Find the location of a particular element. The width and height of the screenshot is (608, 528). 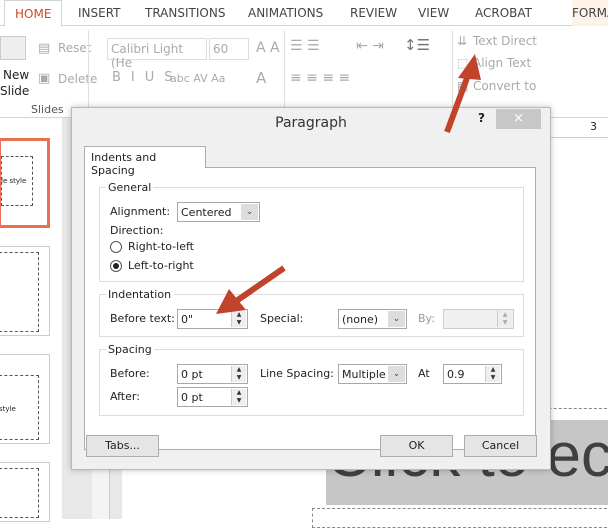

tab-indents-and-spacing: Indents and Spacing is located at coordinates (145, 161).